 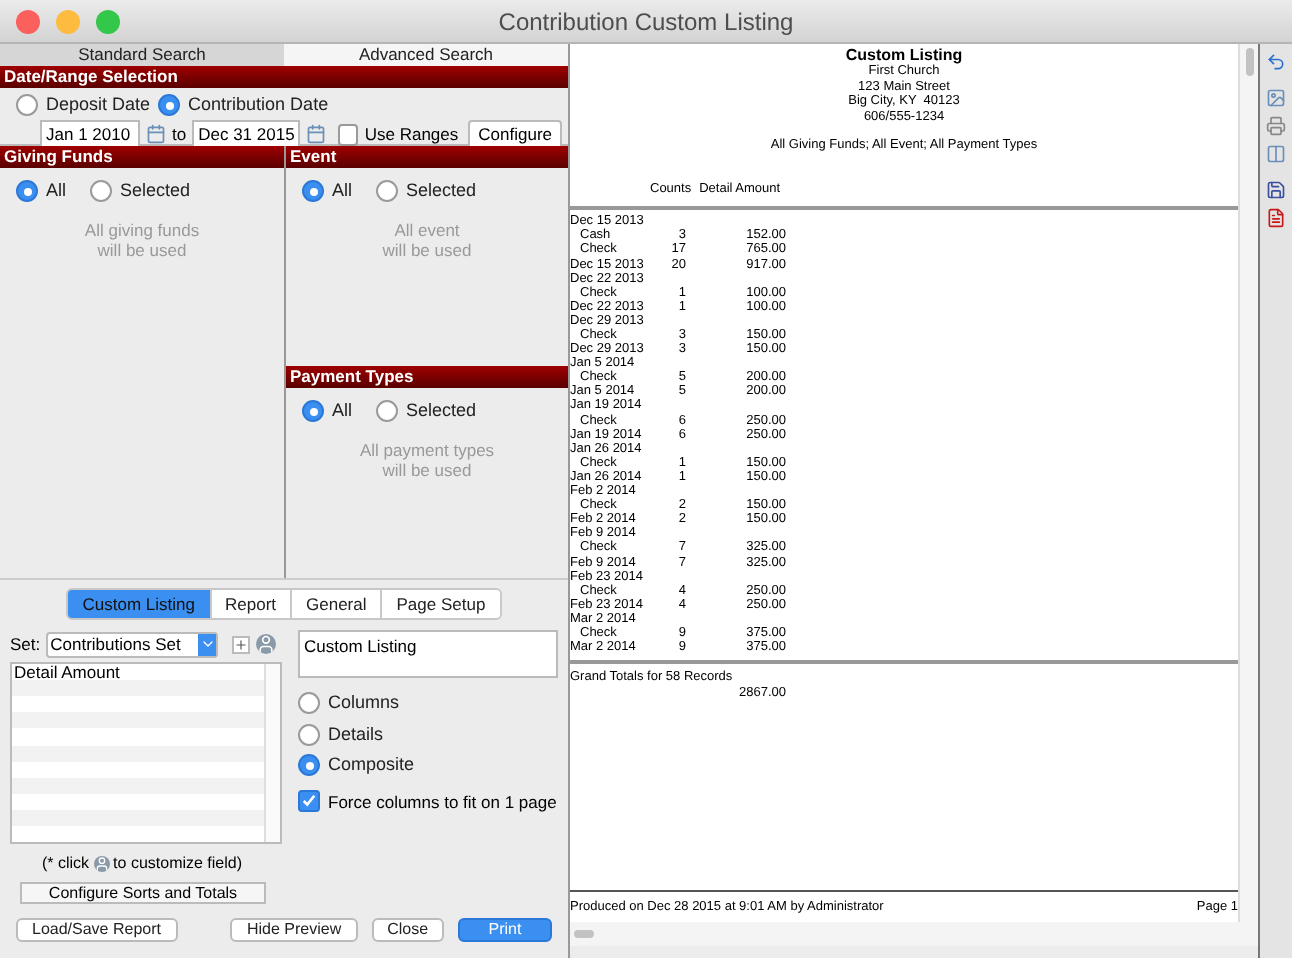 What do you see at coordinates (65, 864) in the screenshot?
I see `hint-text: (* click` at bounding box center [65, 864].